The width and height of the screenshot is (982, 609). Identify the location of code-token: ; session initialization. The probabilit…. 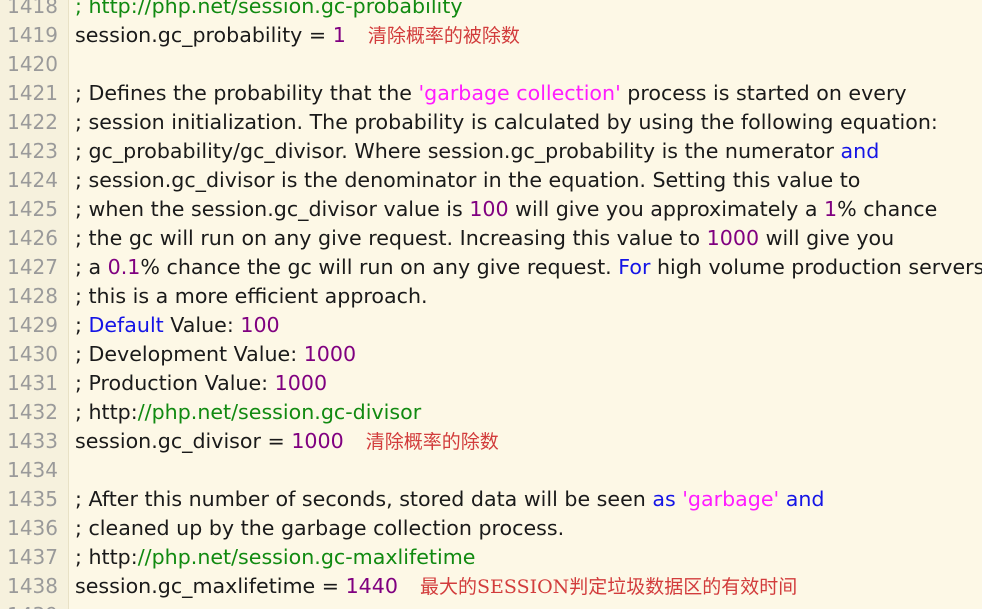
(506, 122).